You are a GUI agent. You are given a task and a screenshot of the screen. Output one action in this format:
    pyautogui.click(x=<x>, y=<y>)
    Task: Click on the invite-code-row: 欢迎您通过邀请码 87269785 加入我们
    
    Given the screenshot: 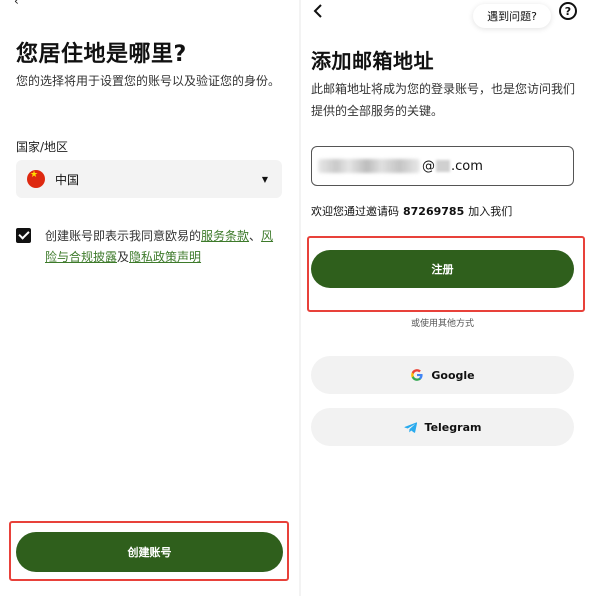 What is the action you would take?
    pyautogui.click(x=411, y=211)
    